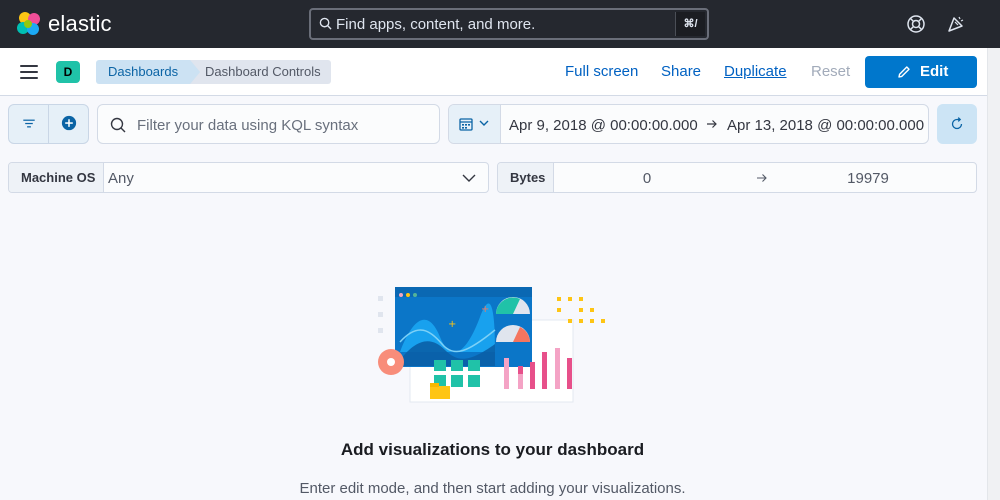 The image size is (1000, 500). What do you see at coordinates (755, 71) in the screenshot?
I see `duplicate-link: Duplicate` at bounding box center [755, 71].